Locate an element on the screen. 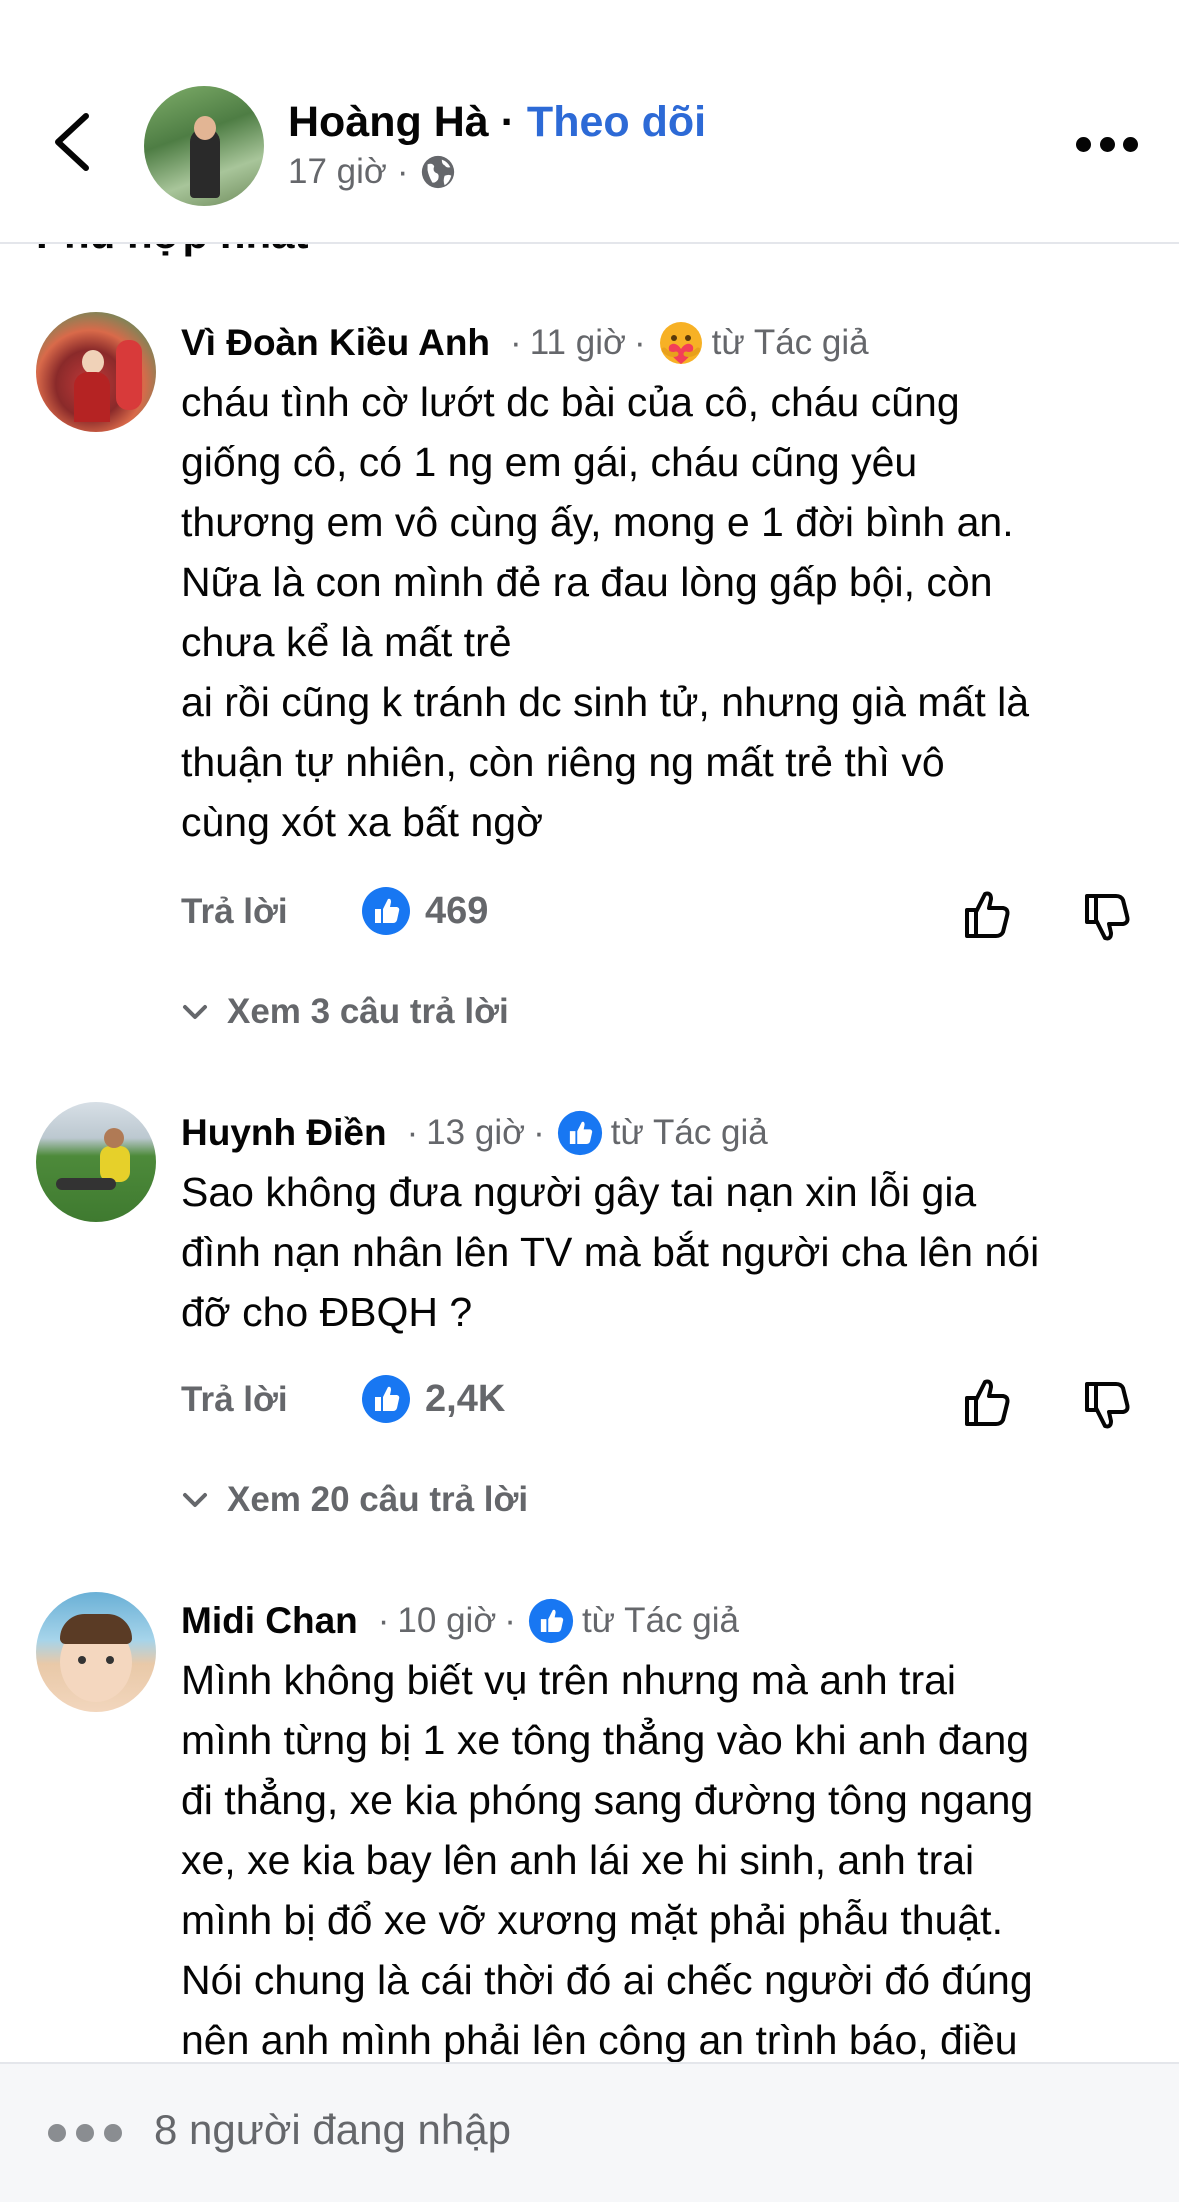  like-summary: 2,4K is located at coordinates (433, 1399).